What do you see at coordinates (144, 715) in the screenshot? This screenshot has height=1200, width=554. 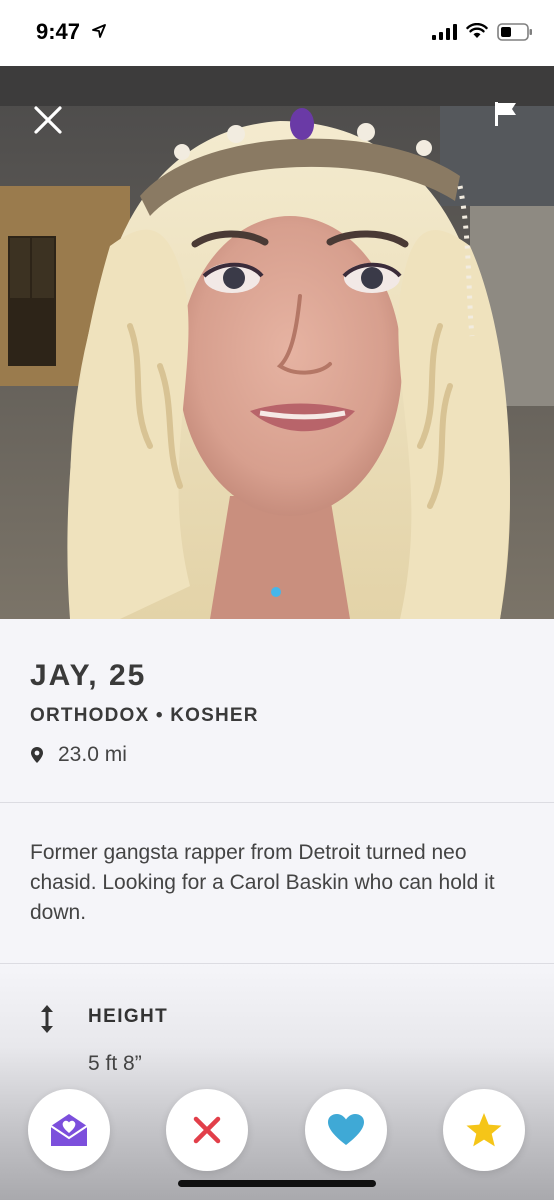 I see `profile-tags: ORTHODOX • KOSHER` at bounding box center [144, 715].